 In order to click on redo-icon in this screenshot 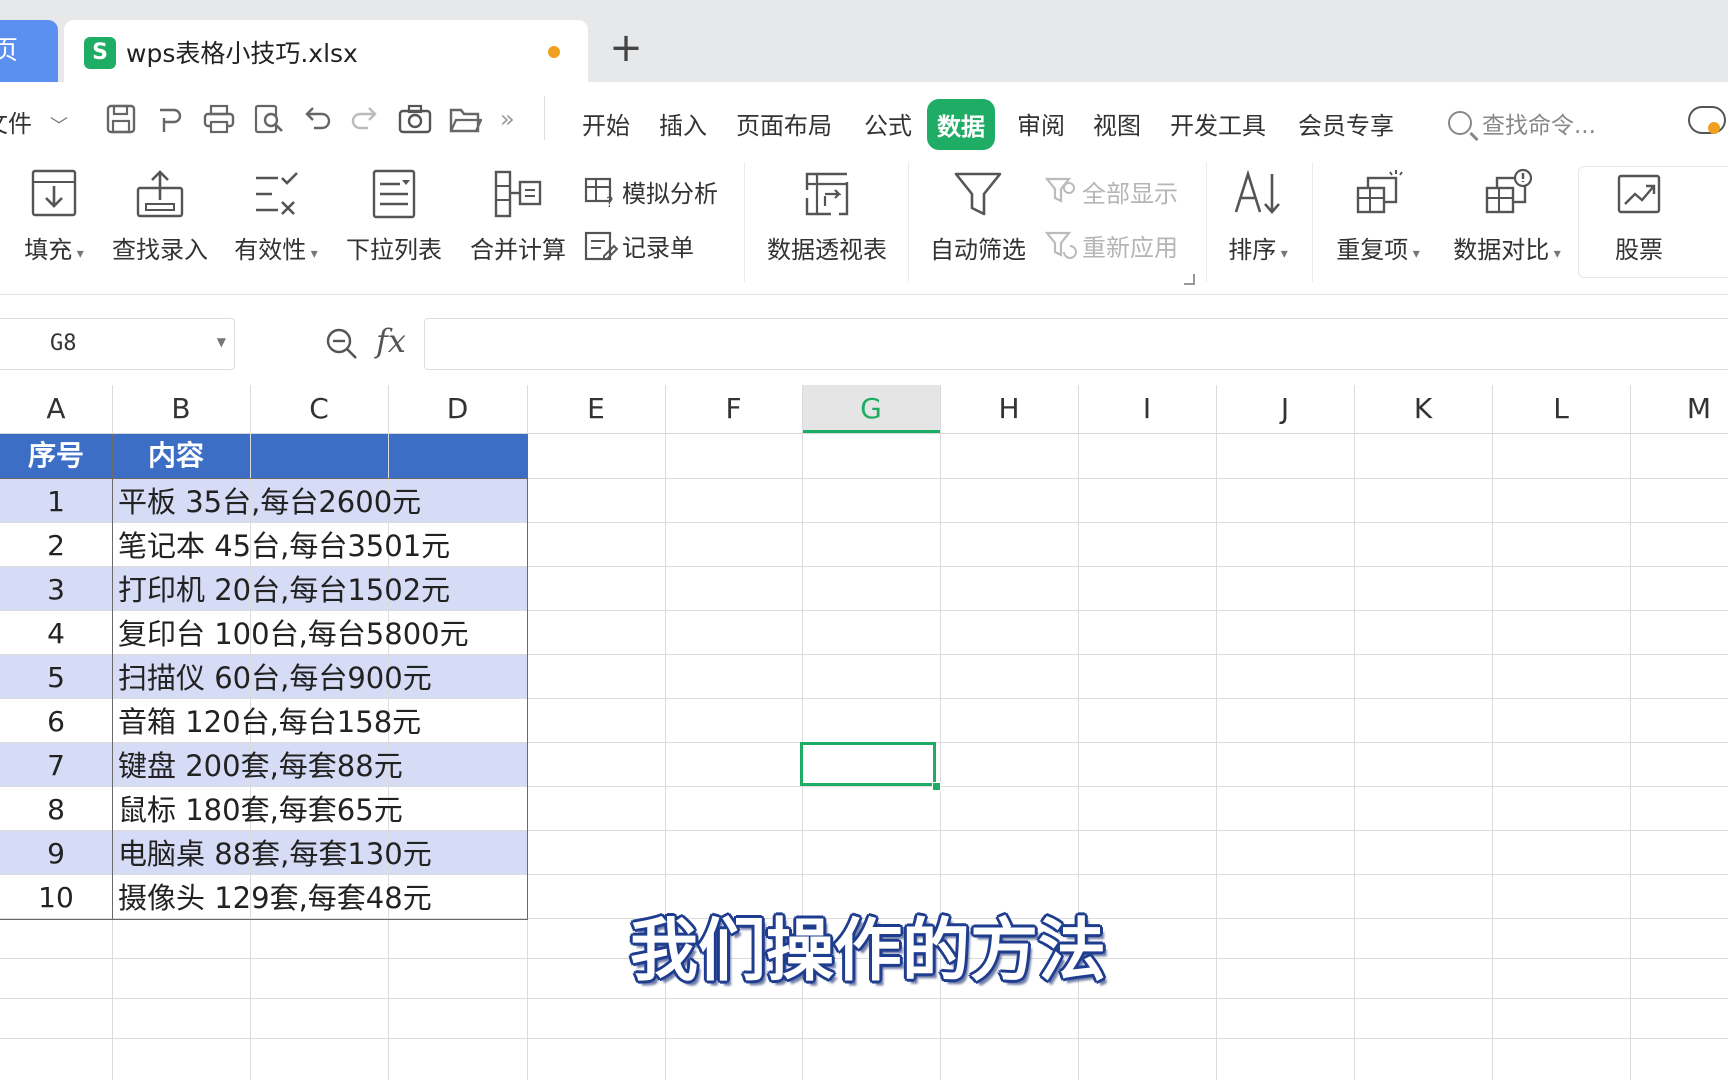, I will do `click(365, 119)`.